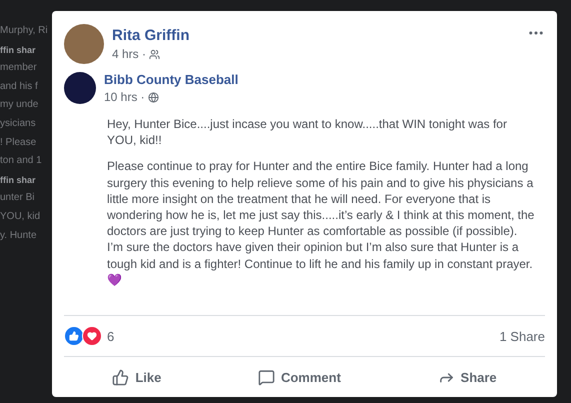 Image resolution: width=571 pixels, height=403 pixels. What do you see at coordinates (154, 54) in the screenshot?
I see `friends-icon` at bounding box center [154, 54].